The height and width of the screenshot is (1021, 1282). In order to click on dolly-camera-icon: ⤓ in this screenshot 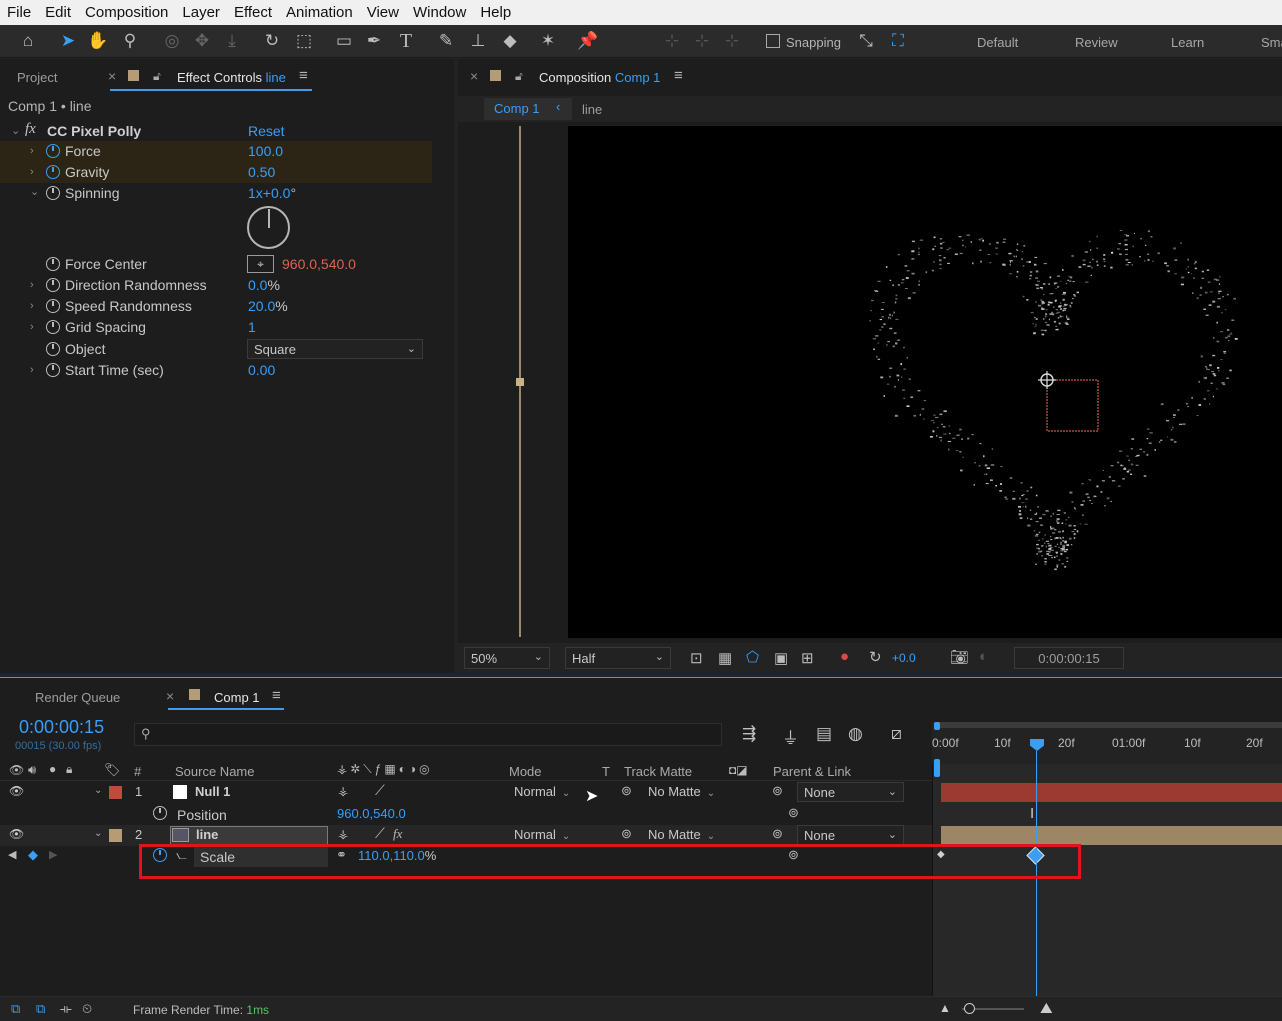, I will do `click(232, 41)`.